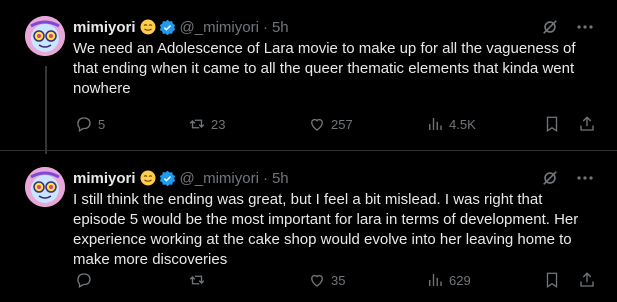  I want to click on repost-count: 23, so click(218, 124).